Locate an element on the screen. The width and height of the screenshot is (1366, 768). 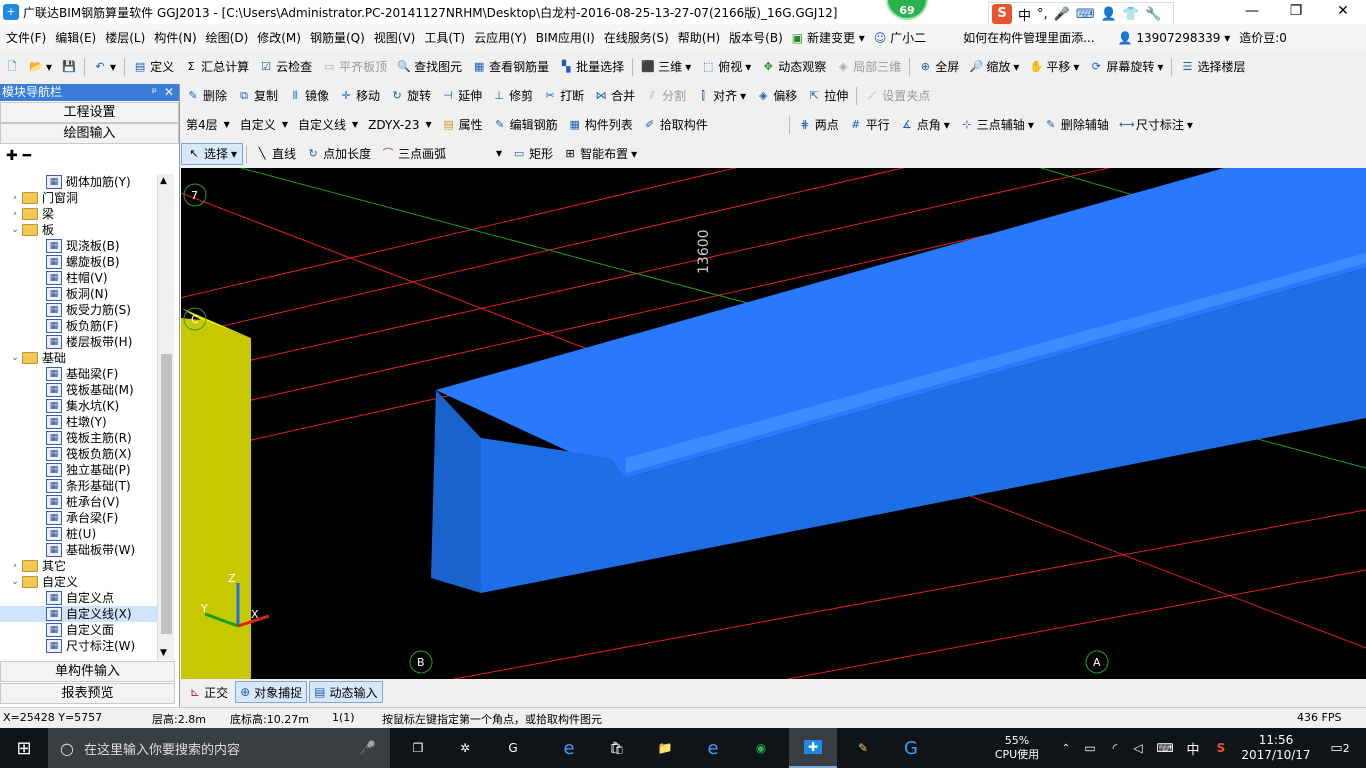
close-icon: ✕ is located at coordinates (169, 92).